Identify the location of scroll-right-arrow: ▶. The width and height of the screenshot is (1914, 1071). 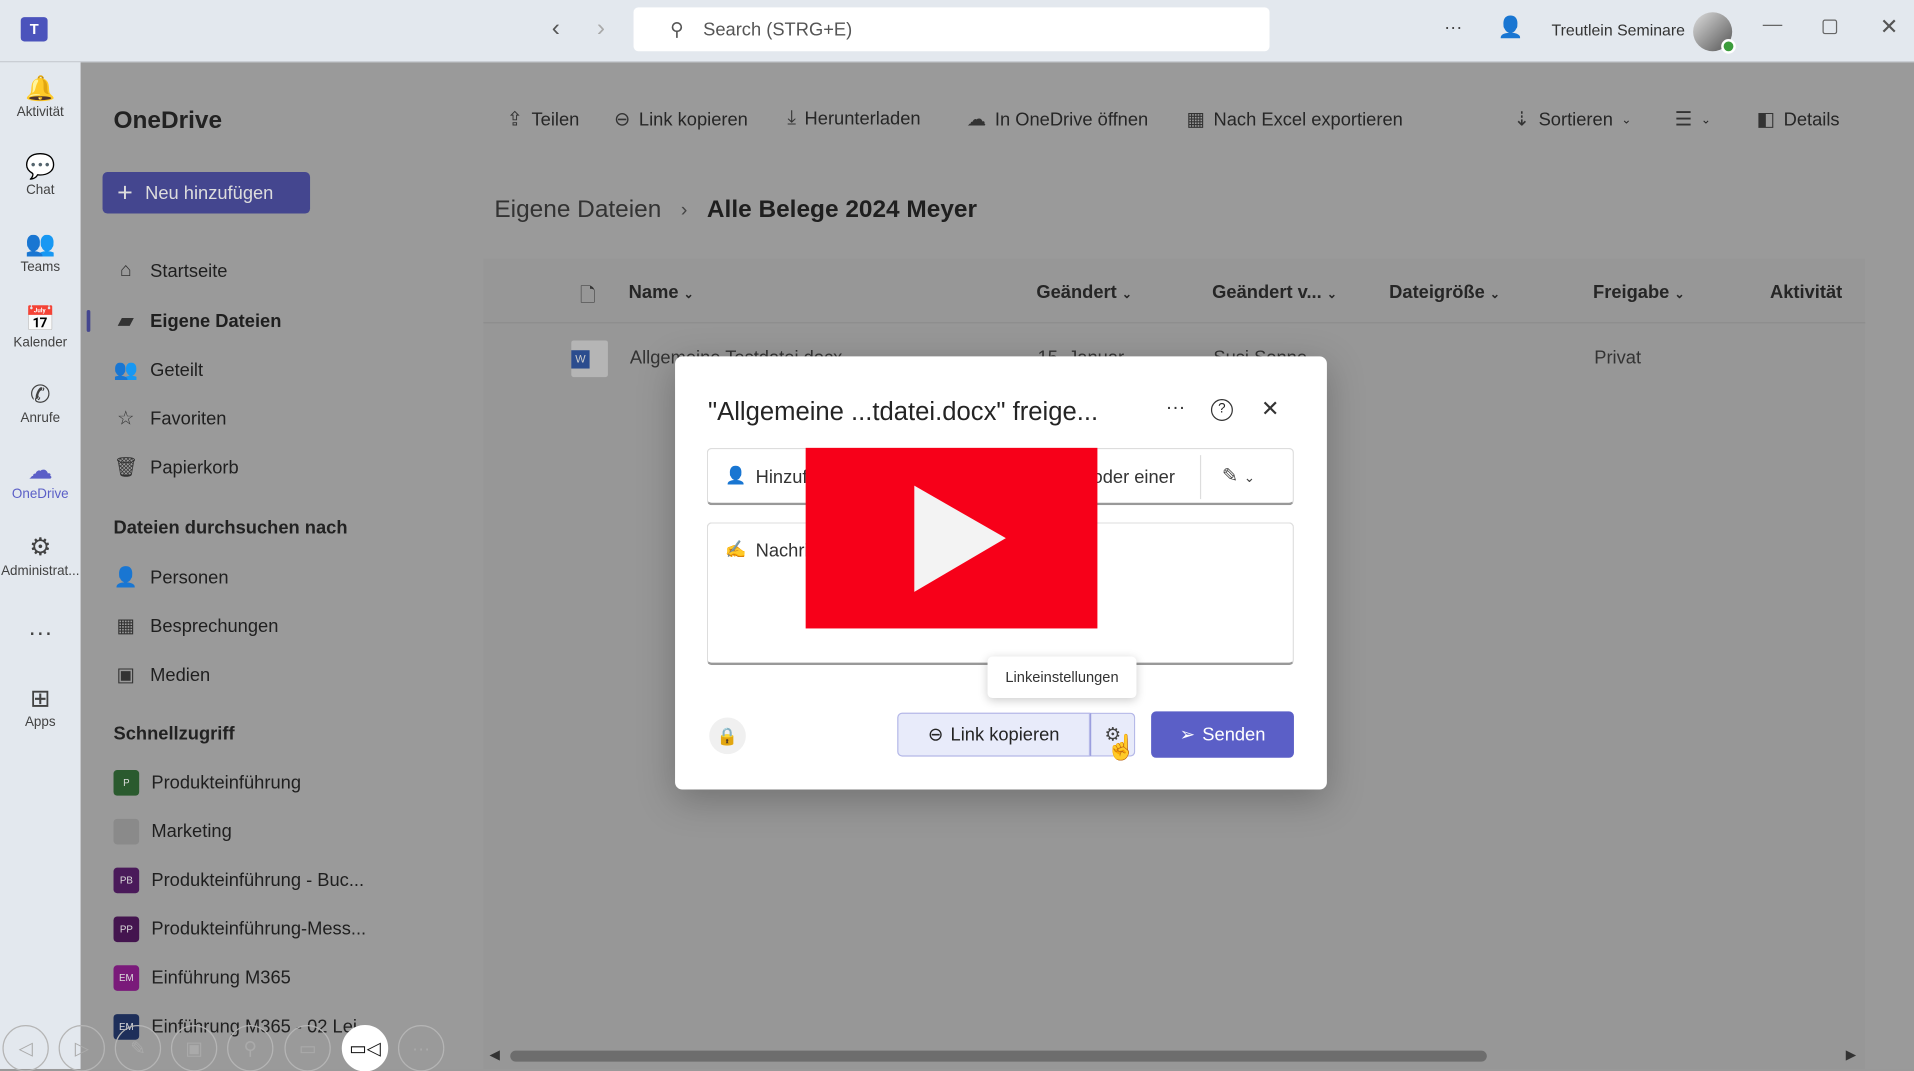
(1851, 1055).